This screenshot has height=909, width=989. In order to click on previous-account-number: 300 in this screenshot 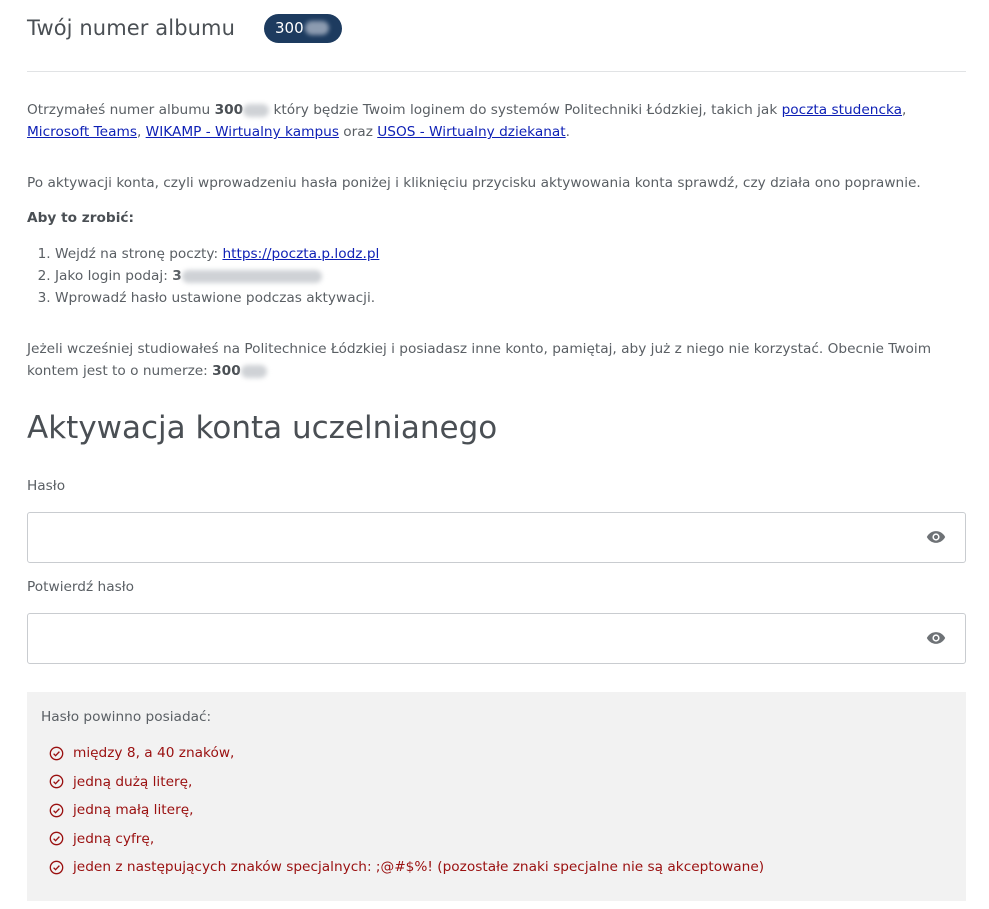, I will do `click(226, 371)`.